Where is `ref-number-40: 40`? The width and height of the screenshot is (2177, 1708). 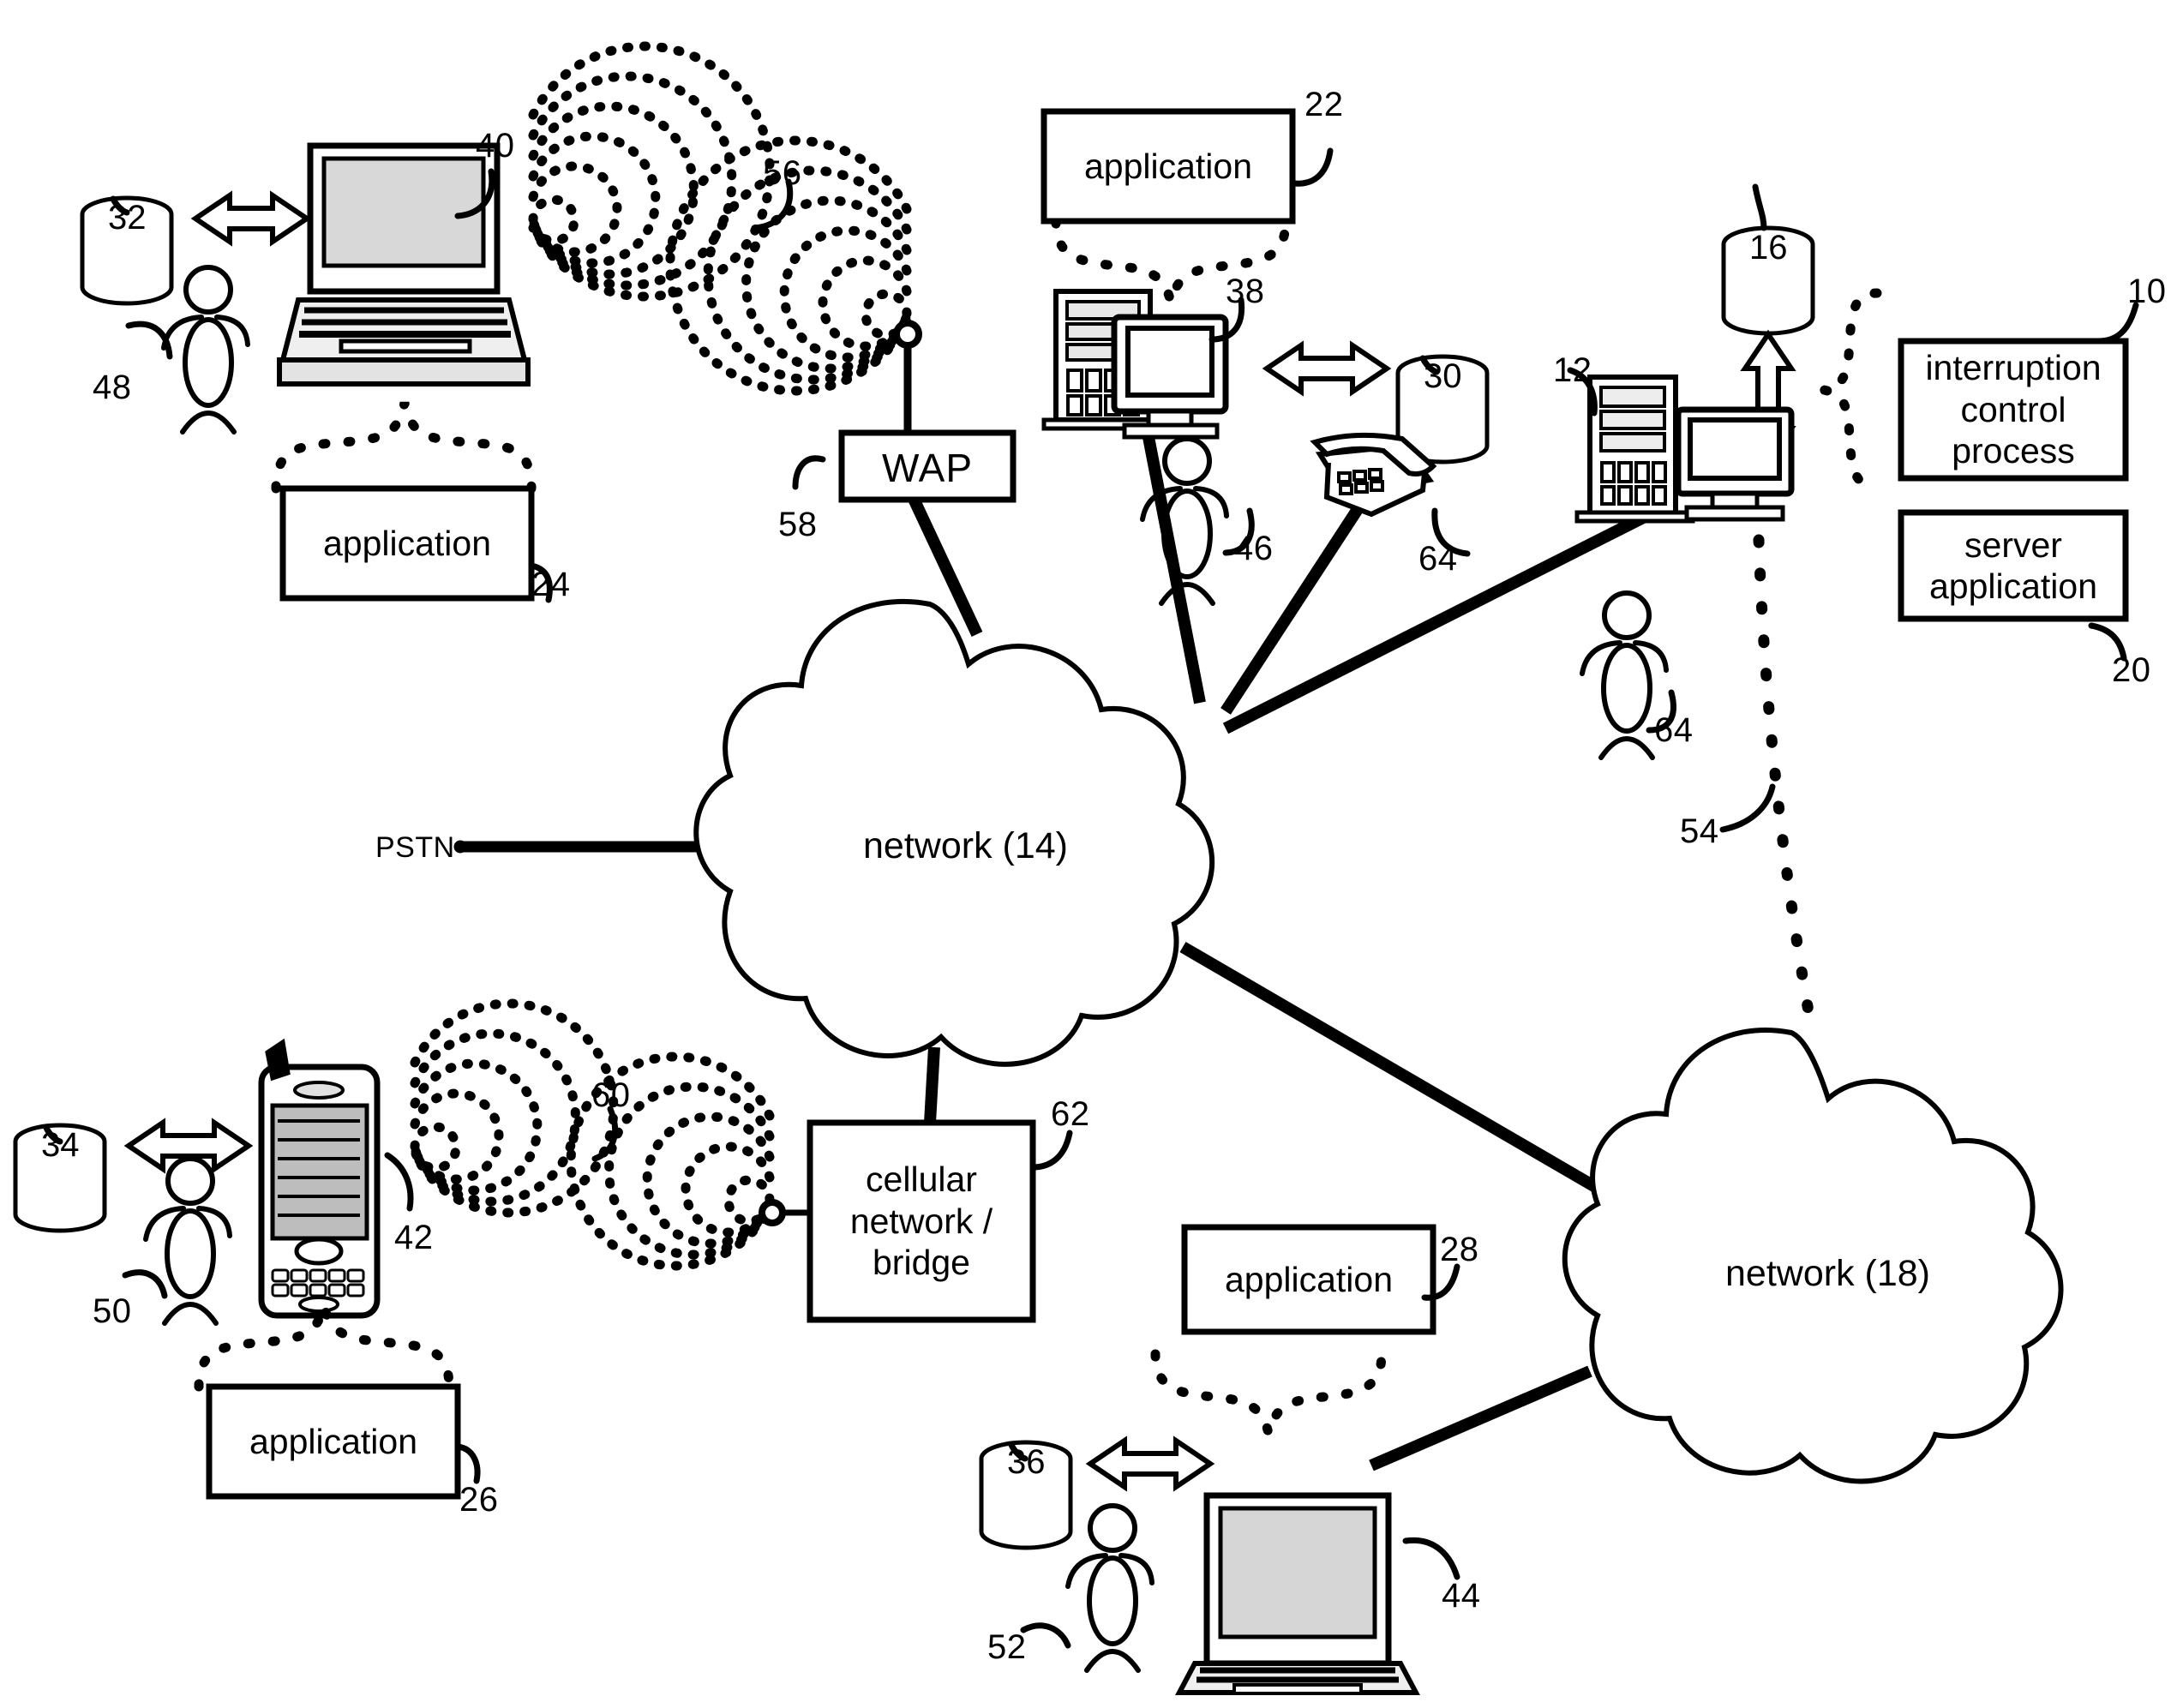 ref-number-40: 40 is located at coordinates (495, 146).